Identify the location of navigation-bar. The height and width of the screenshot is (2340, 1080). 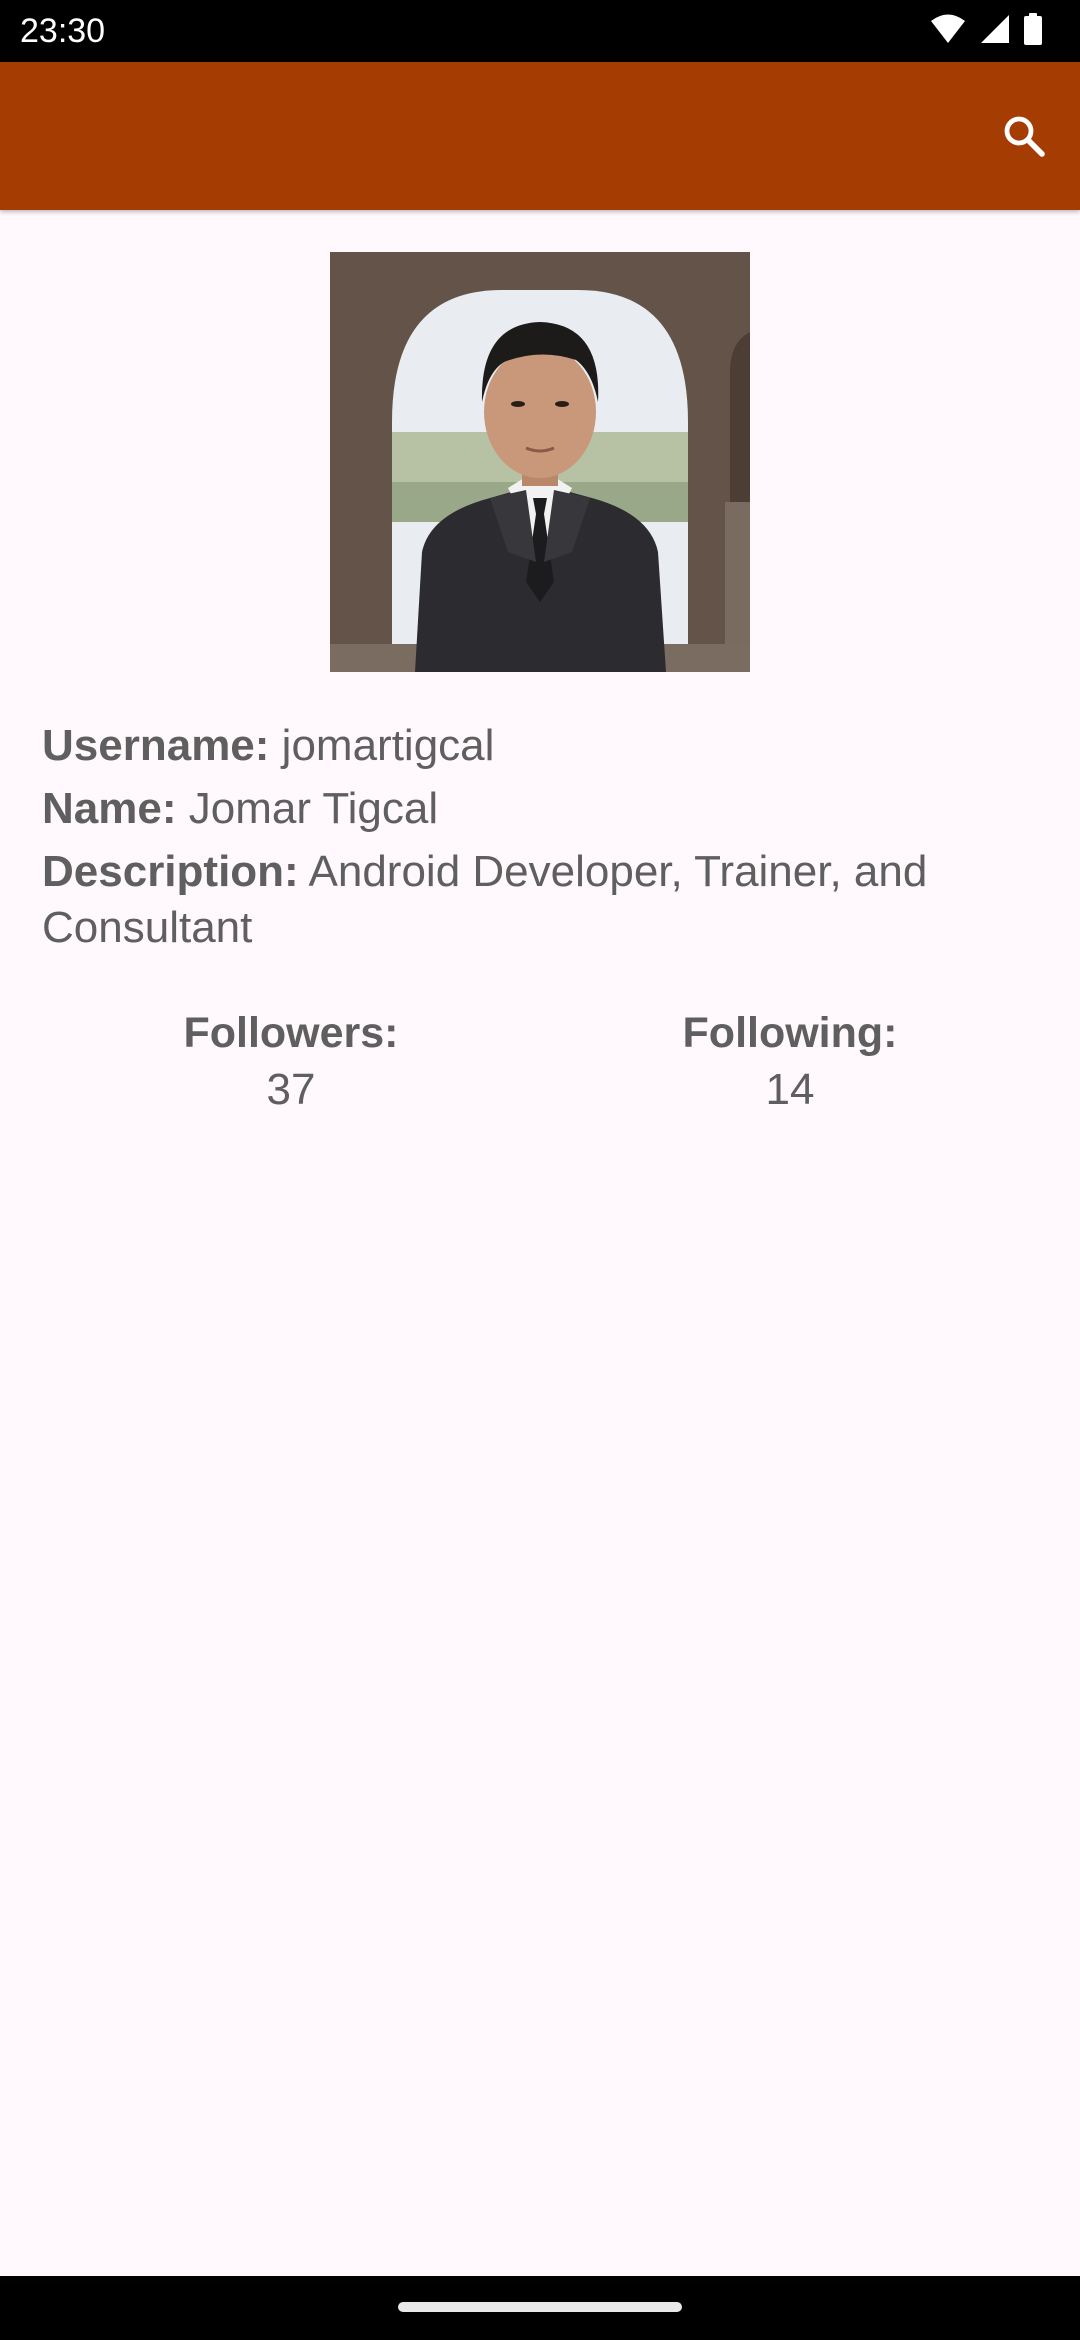
(540, 2308).